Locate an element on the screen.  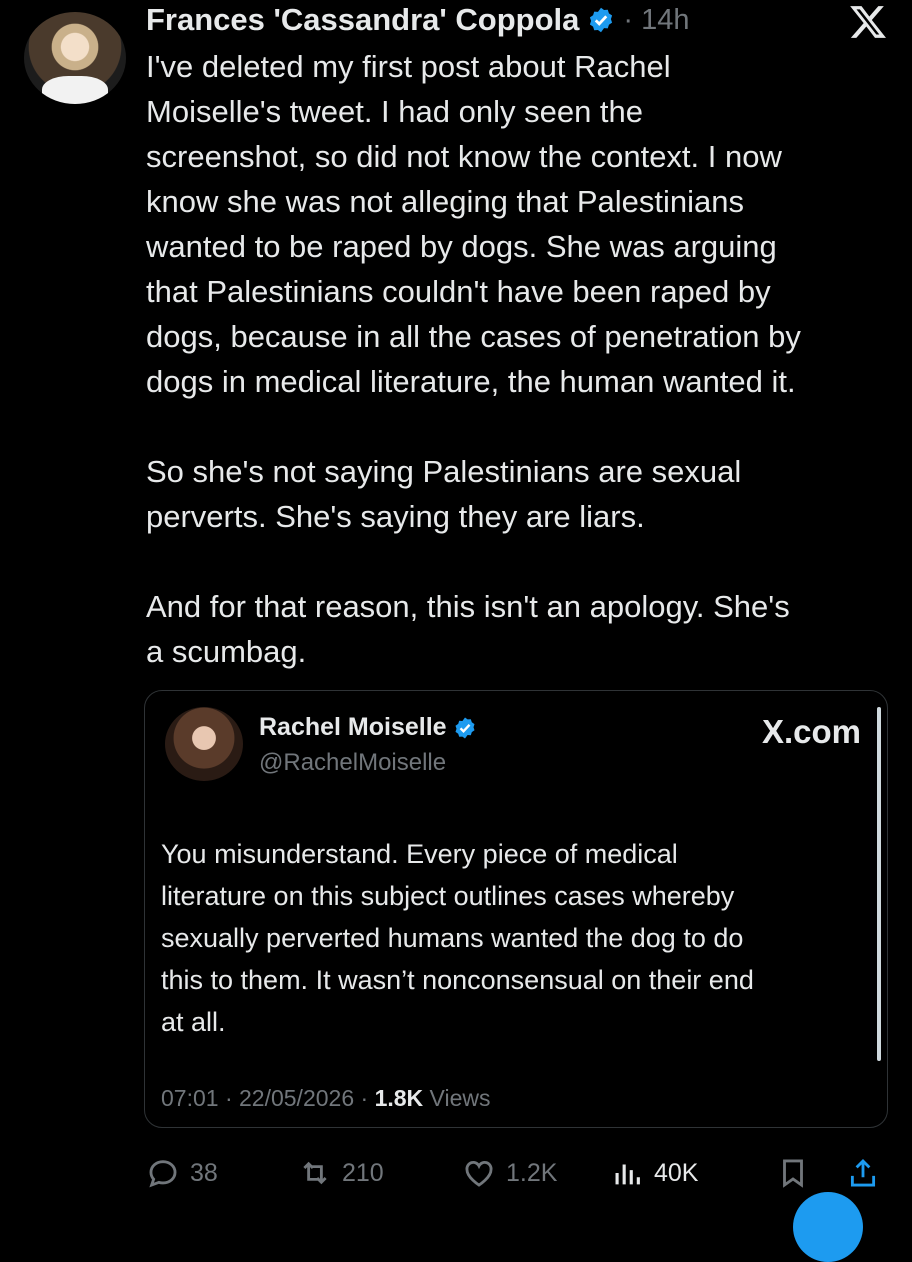
author-name: Frances 'Cassandra' Coppola is located at coordinates (362, 20).